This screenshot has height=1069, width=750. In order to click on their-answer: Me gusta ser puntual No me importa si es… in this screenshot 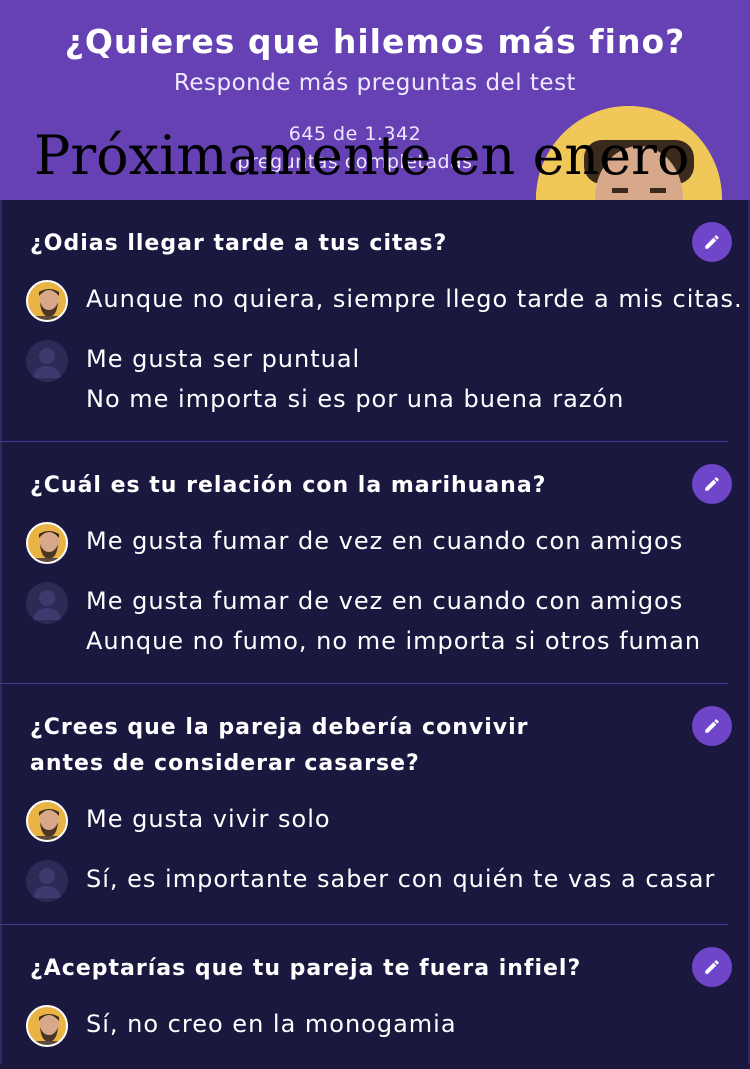, I will do `click(362, 379)`.